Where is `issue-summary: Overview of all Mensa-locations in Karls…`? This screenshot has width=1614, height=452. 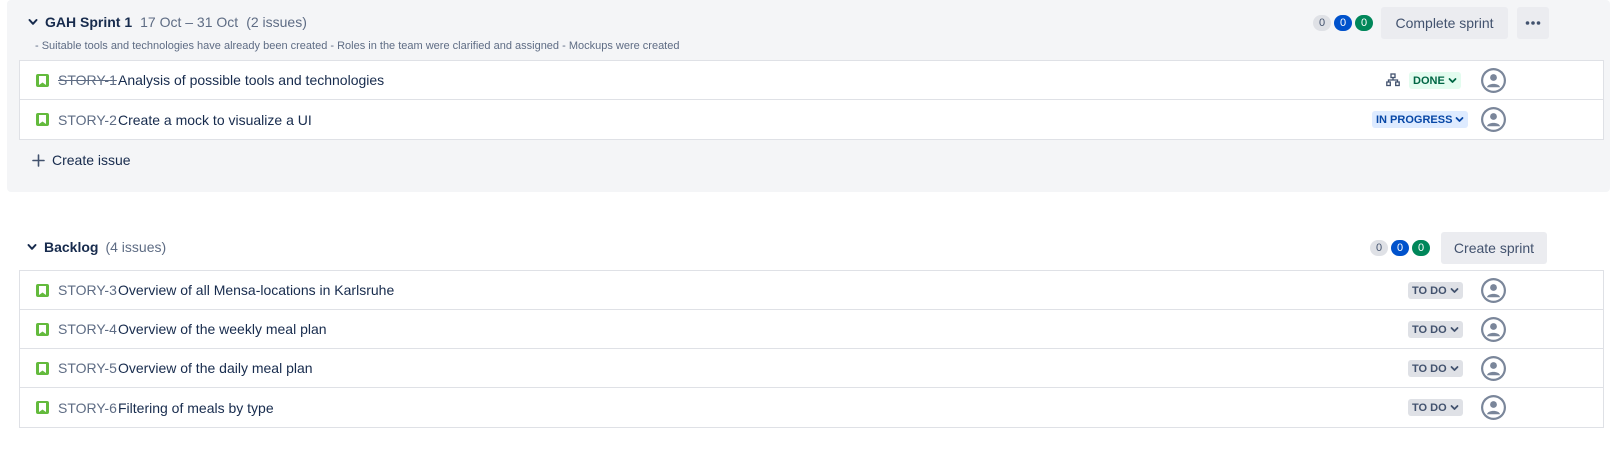
issue-summary: Overview of all Mensa-locations in Karls… is located at coordinates (256, 290).